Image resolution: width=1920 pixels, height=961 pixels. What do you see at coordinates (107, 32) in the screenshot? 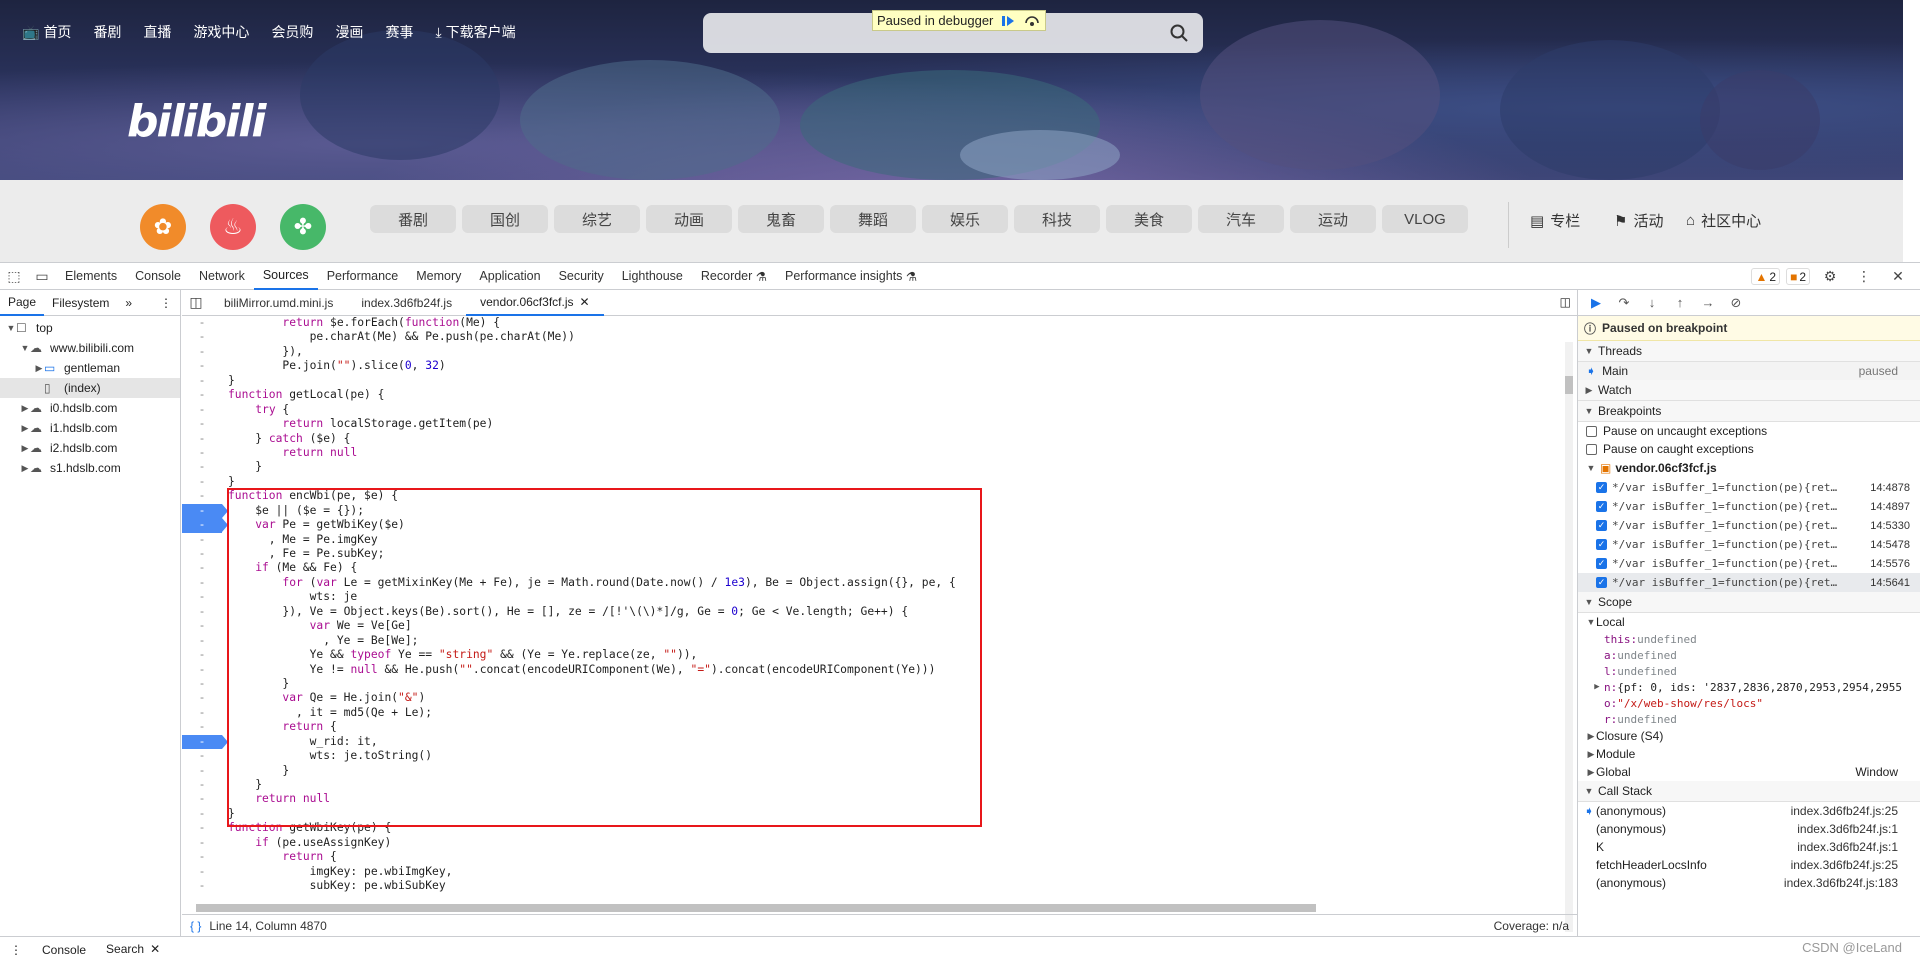
I see `nav-anime: 番剧` at bounding box center [107, 32].